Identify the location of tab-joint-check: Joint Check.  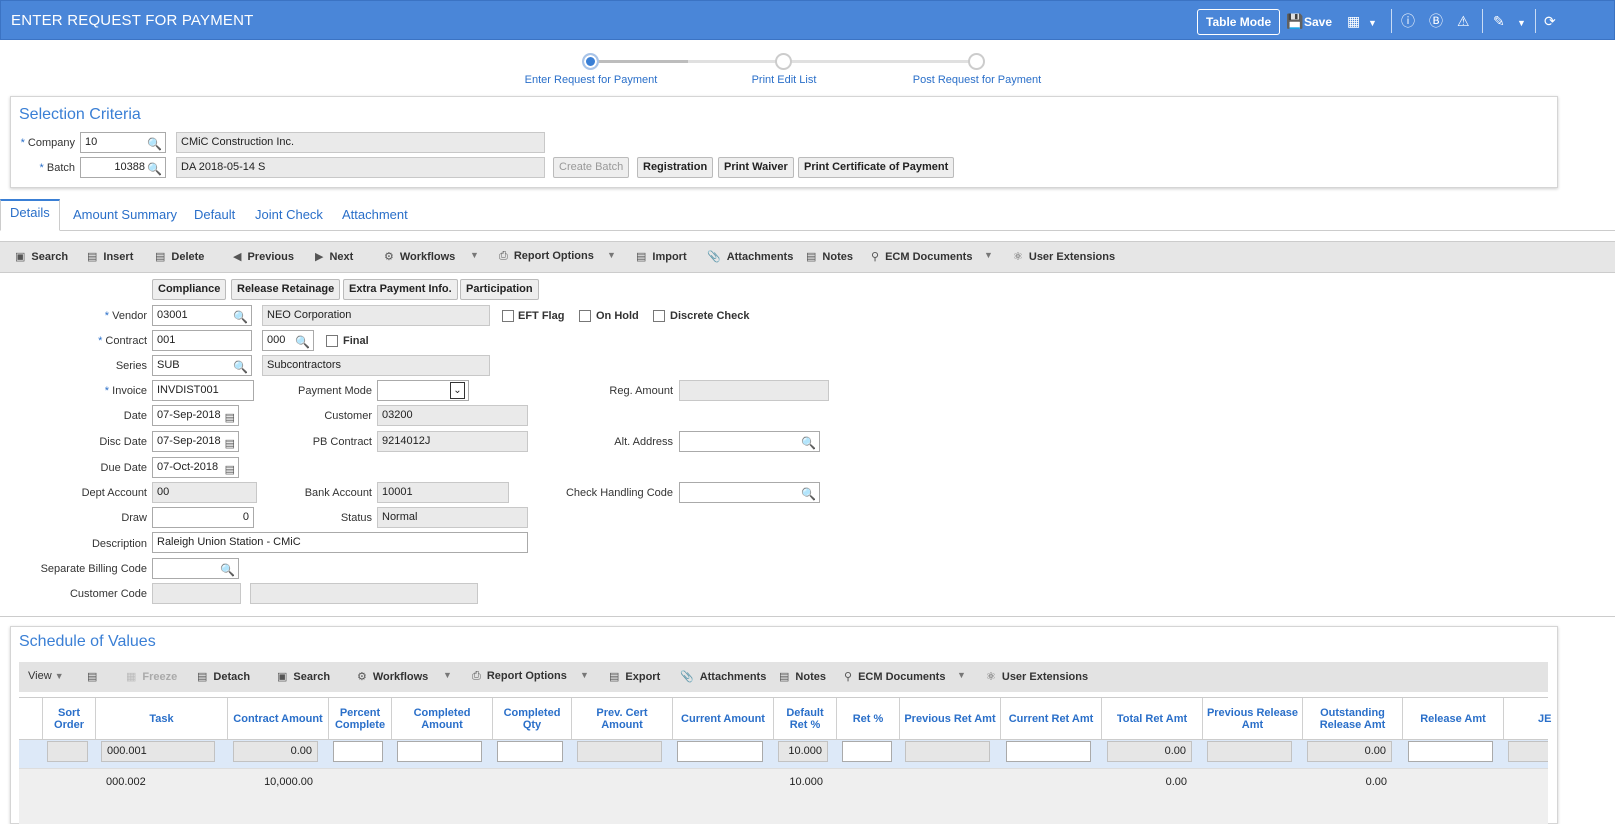
(289, 215).